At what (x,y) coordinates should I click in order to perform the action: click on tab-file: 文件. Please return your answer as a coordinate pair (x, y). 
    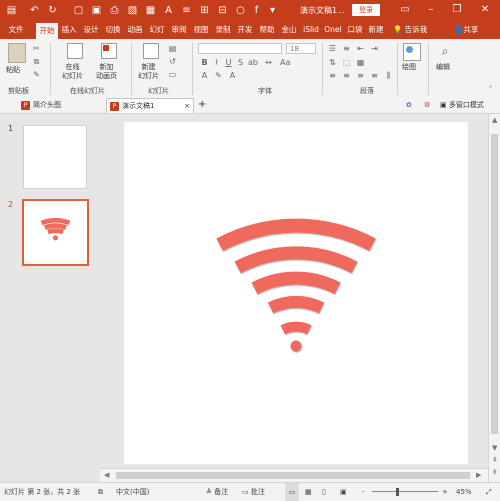
    Looking at the image, I should click on (16, 30).